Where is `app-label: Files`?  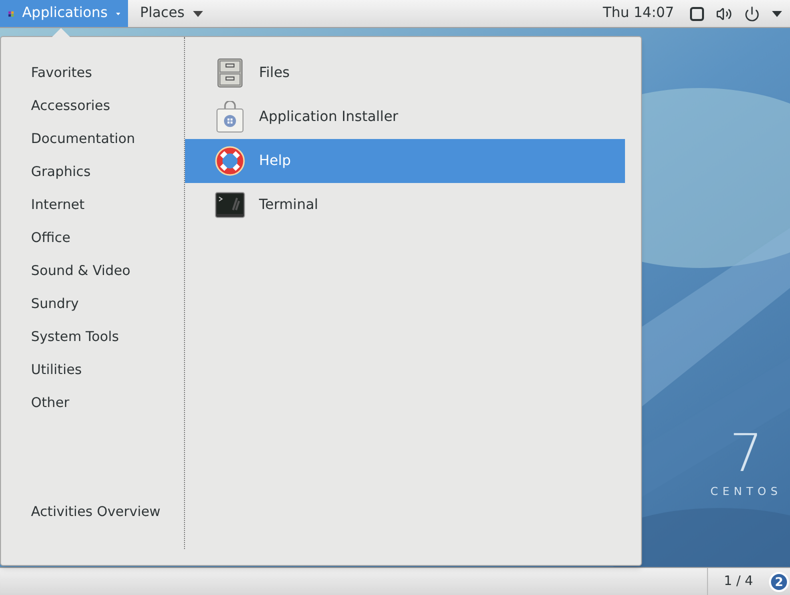
app-label: Files is located at coordinates (274, 73).